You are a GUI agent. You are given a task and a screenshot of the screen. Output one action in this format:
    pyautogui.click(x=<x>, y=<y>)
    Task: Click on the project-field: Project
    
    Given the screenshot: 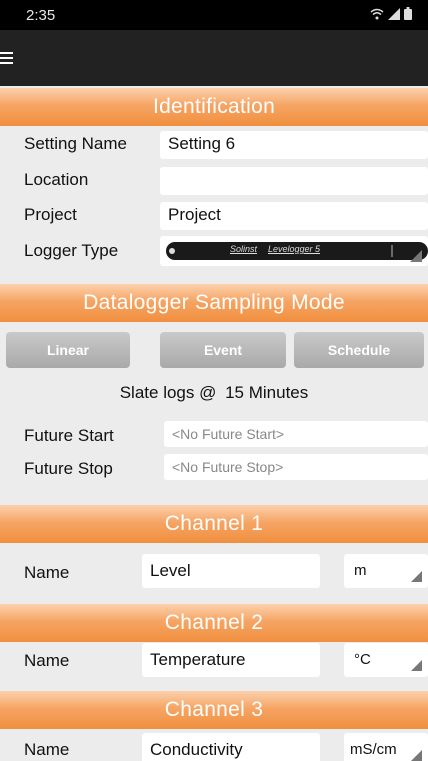 What is the action you would take?
    pyautogui.click(x=294, y=216)
    